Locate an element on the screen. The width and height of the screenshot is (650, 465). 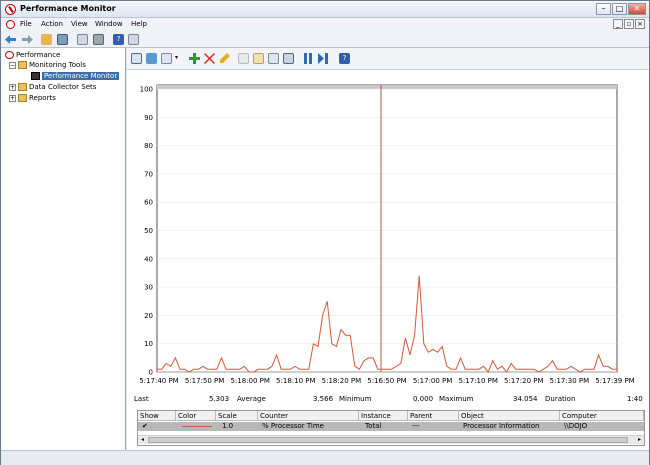
collapse-toggle-icon: − is located at coordinates (12, 65).